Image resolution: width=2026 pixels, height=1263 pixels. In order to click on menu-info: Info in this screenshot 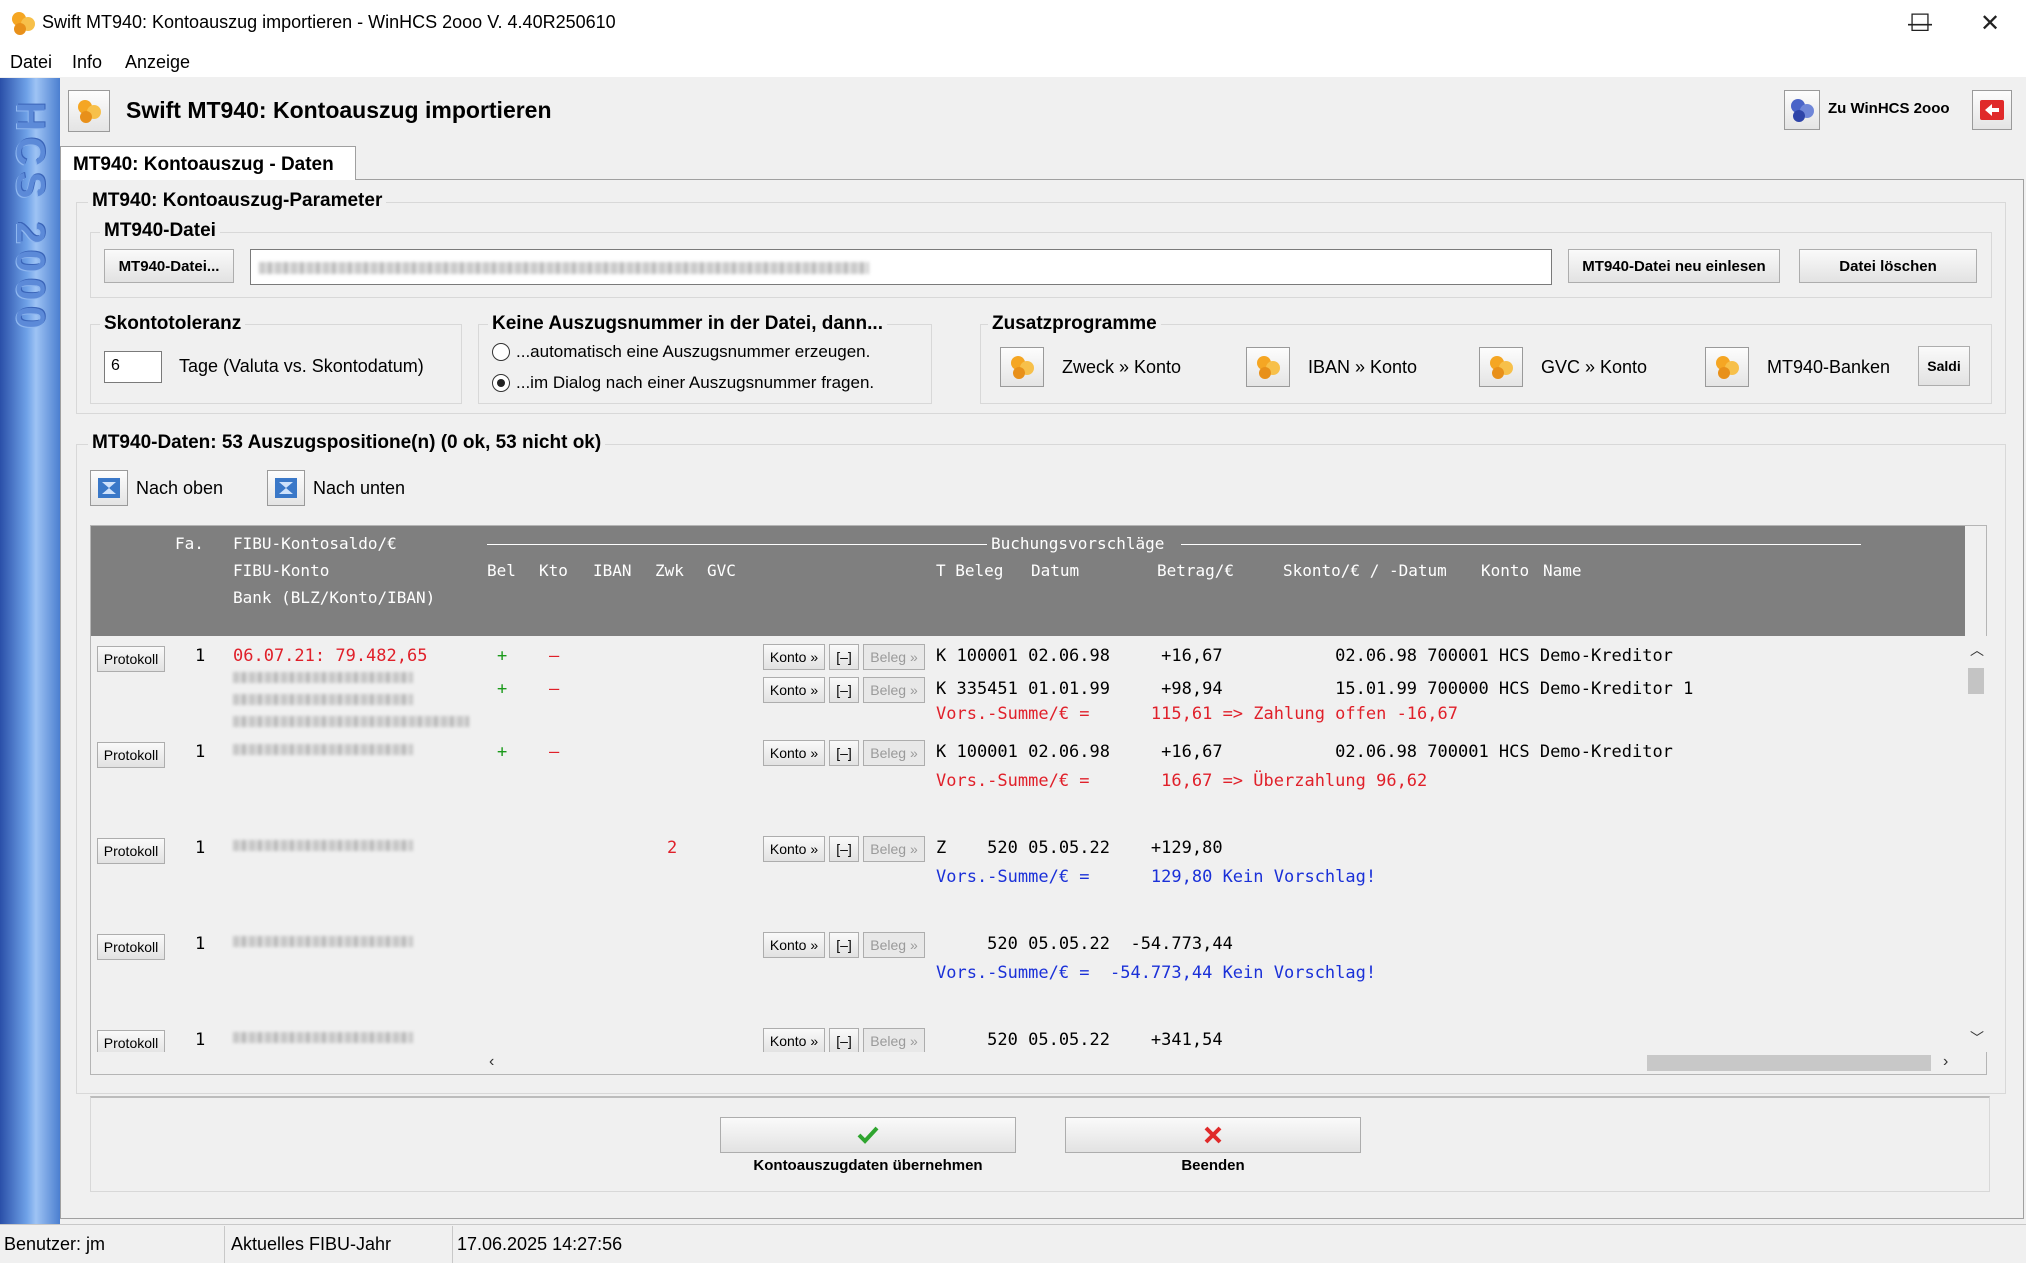, I will do `click(87, 62)`.